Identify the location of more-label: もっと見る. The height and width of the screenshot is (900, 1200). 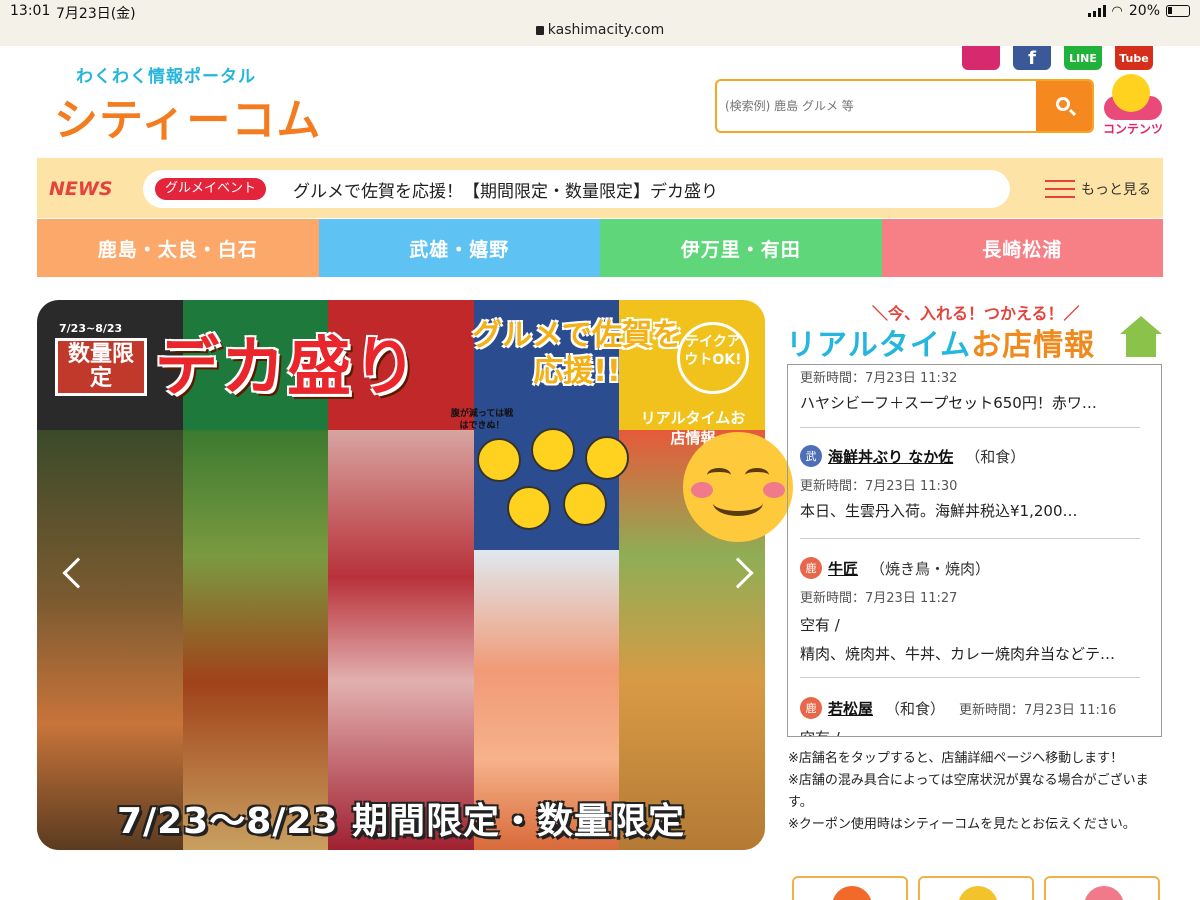
(1116, 190).